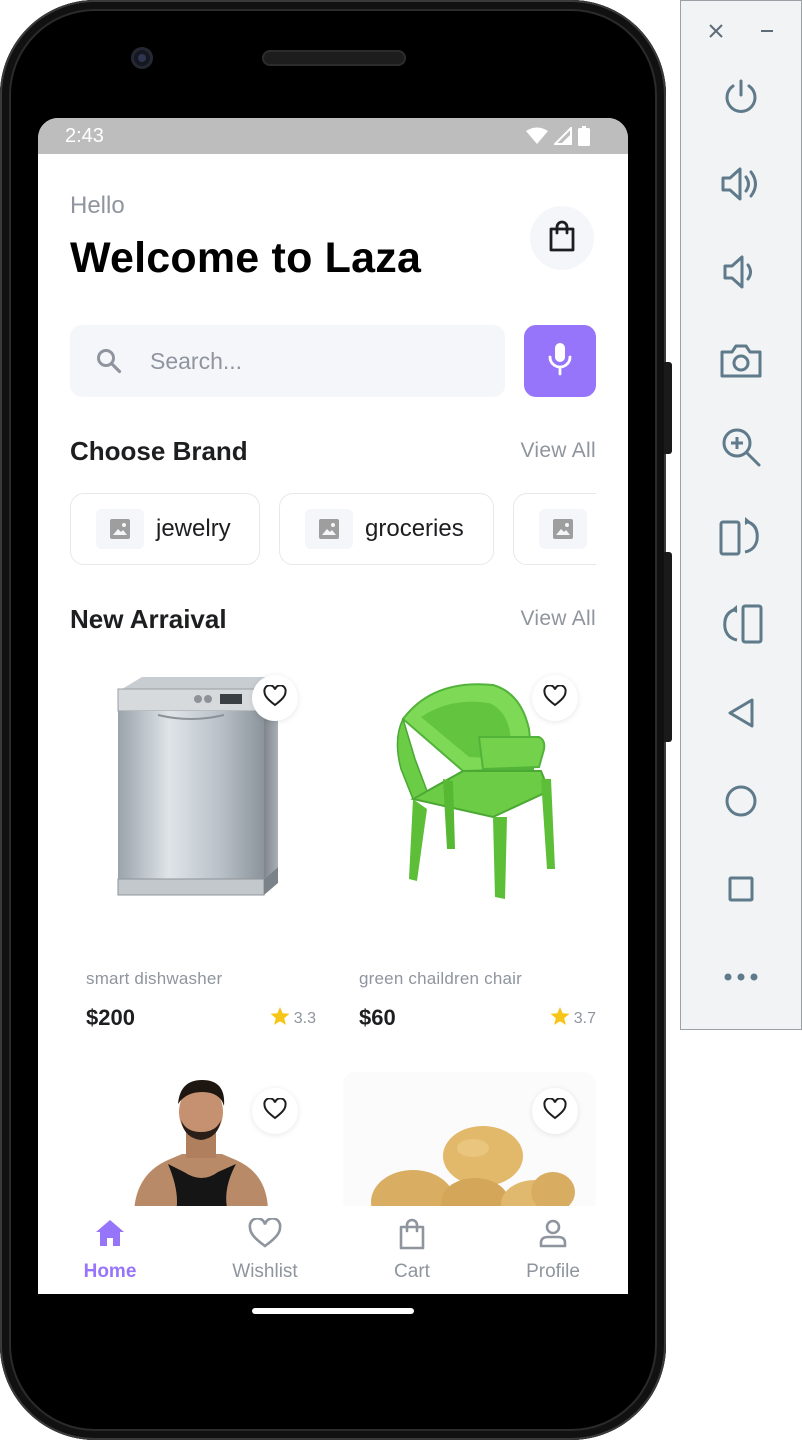  I want to click on emulator-toolbar, so click(741, 515).